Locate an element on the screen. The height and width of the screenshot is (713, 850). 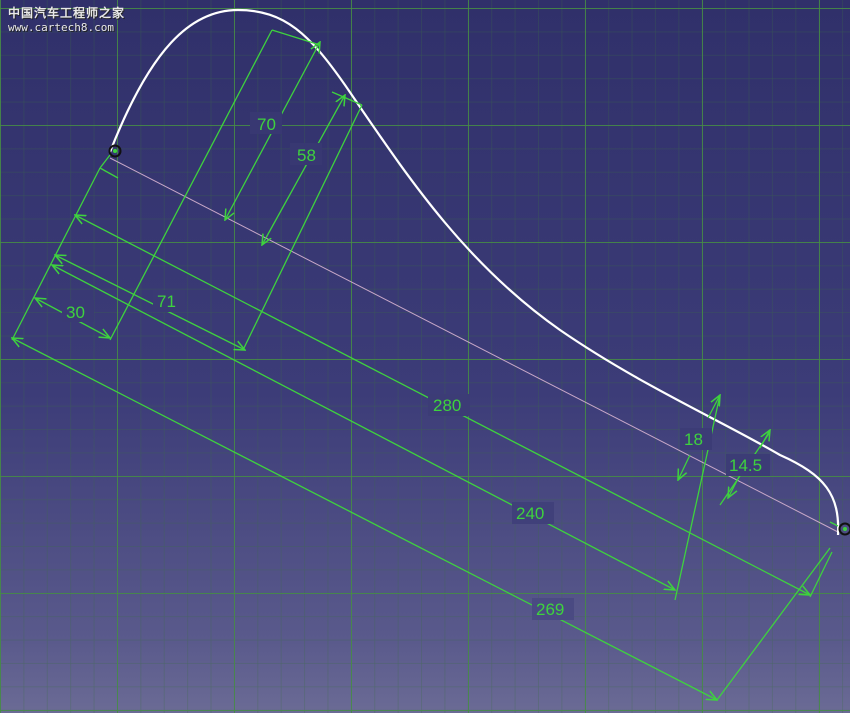
watermark-url: www.cartech8.com is located at coordinates (61, 27).